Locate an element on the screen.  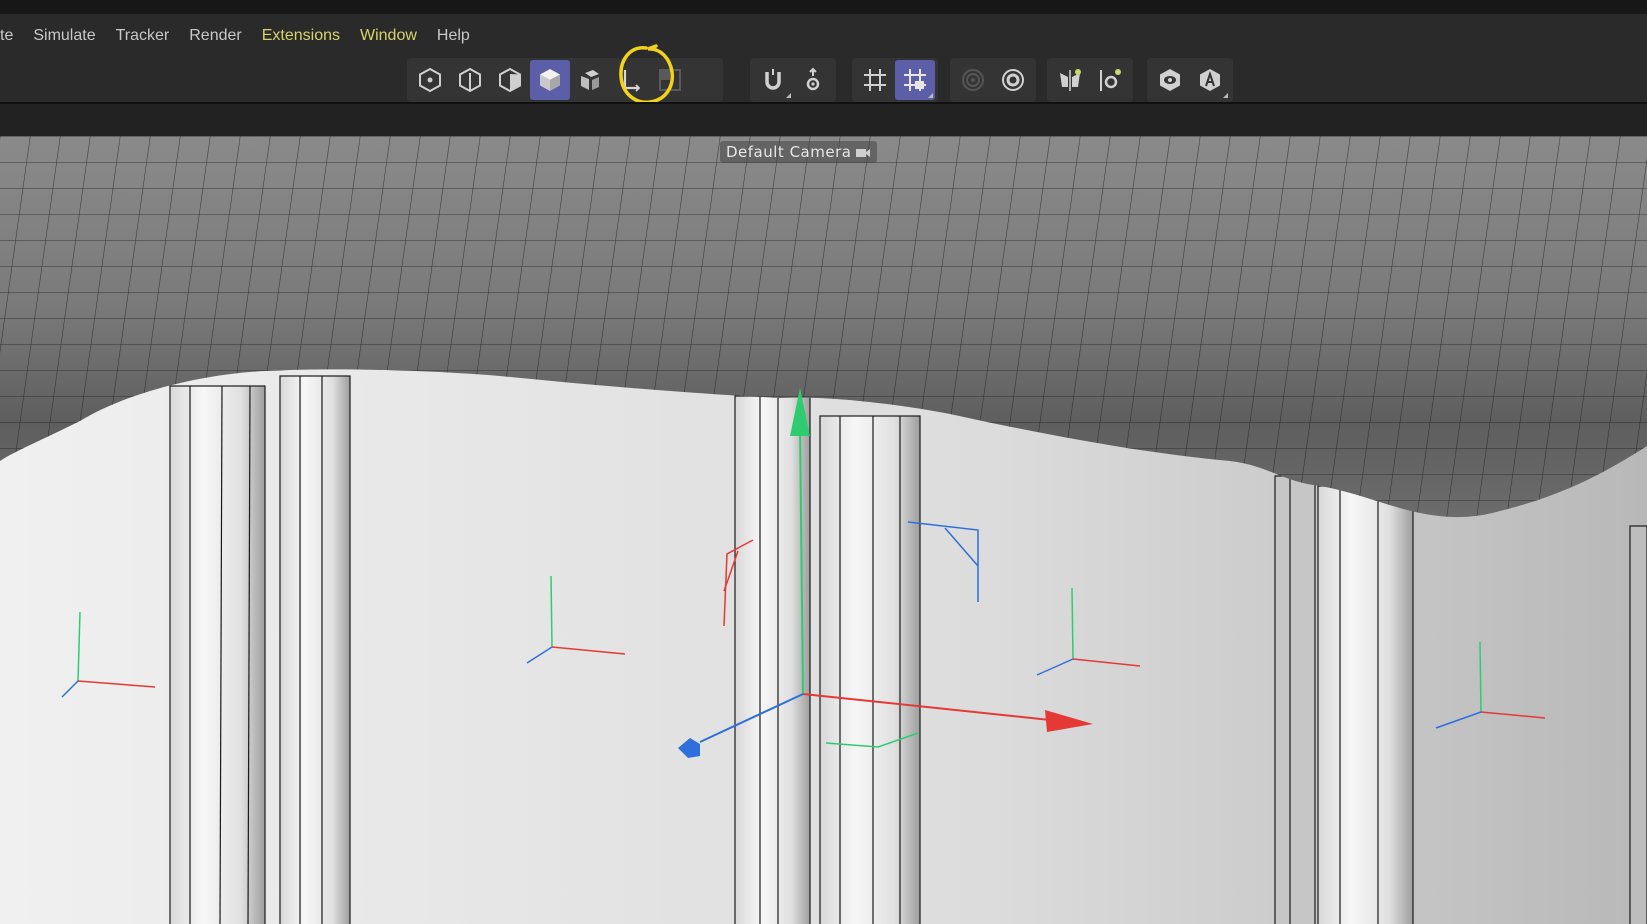
snap-toolbar-group is located at coordinates (793, 80).